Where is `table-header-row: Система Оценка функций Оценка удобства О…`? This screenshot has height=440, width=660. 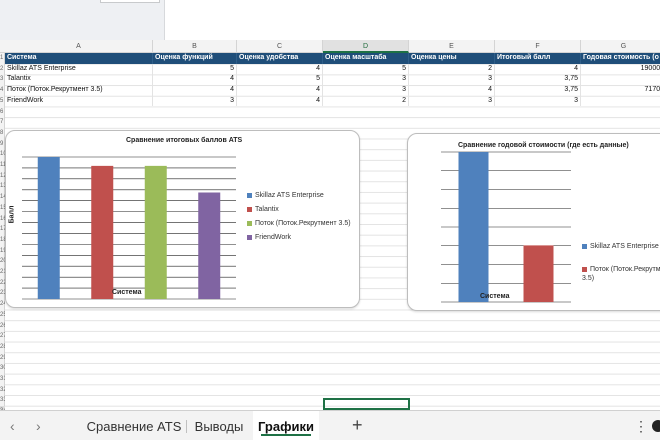 table-header-row: Система Оценка функций Оценка удобства О… is located at coordinates (332, 58).